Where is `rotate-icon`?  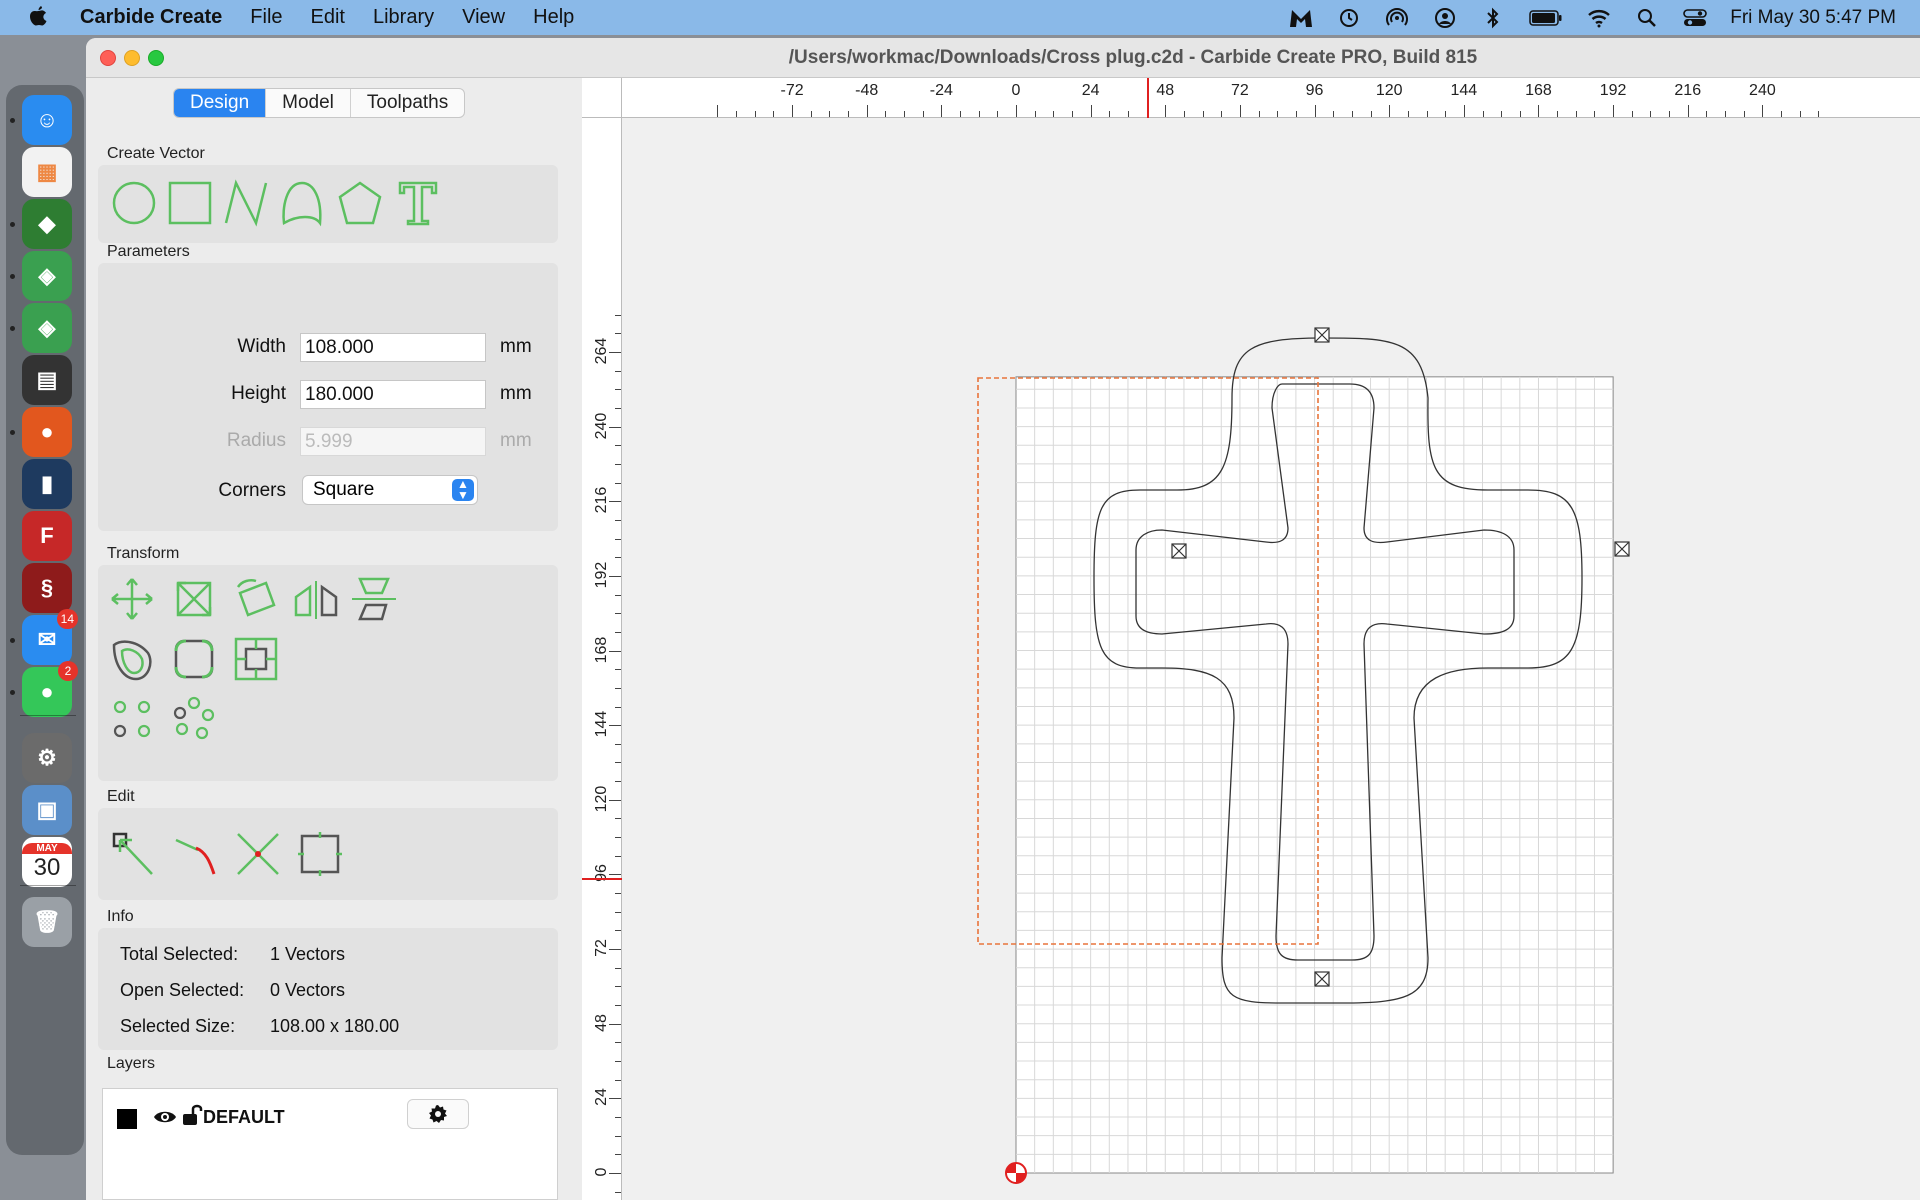 rotate-icon is located at coordinates (256, 599).